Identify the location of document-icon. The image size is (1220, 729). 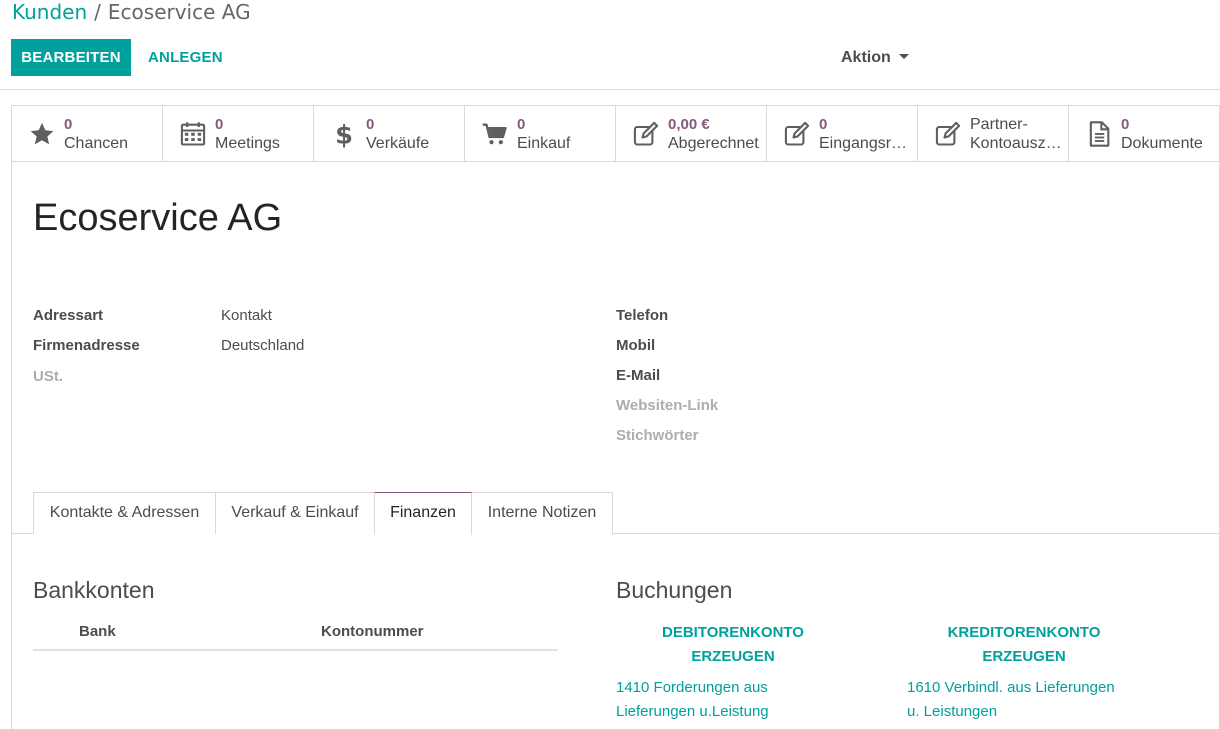
(1099, 134).